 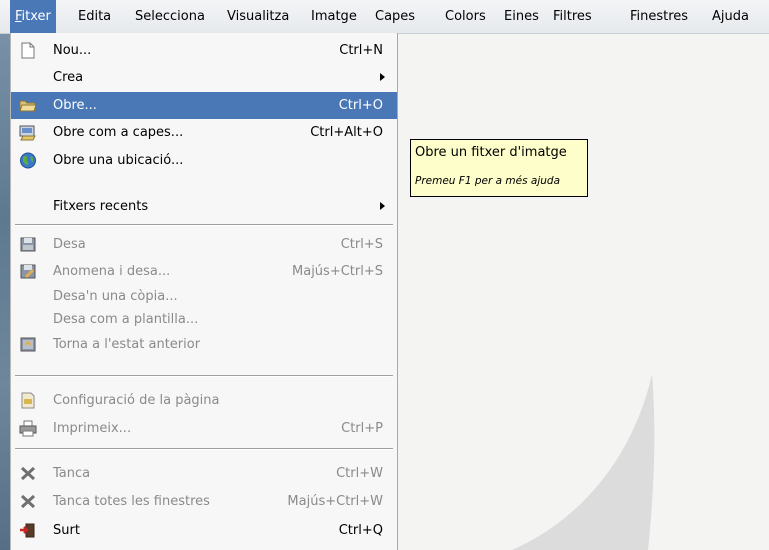 I want to click on menu-fitxer: Fitxer, so click(x=33, y=16).